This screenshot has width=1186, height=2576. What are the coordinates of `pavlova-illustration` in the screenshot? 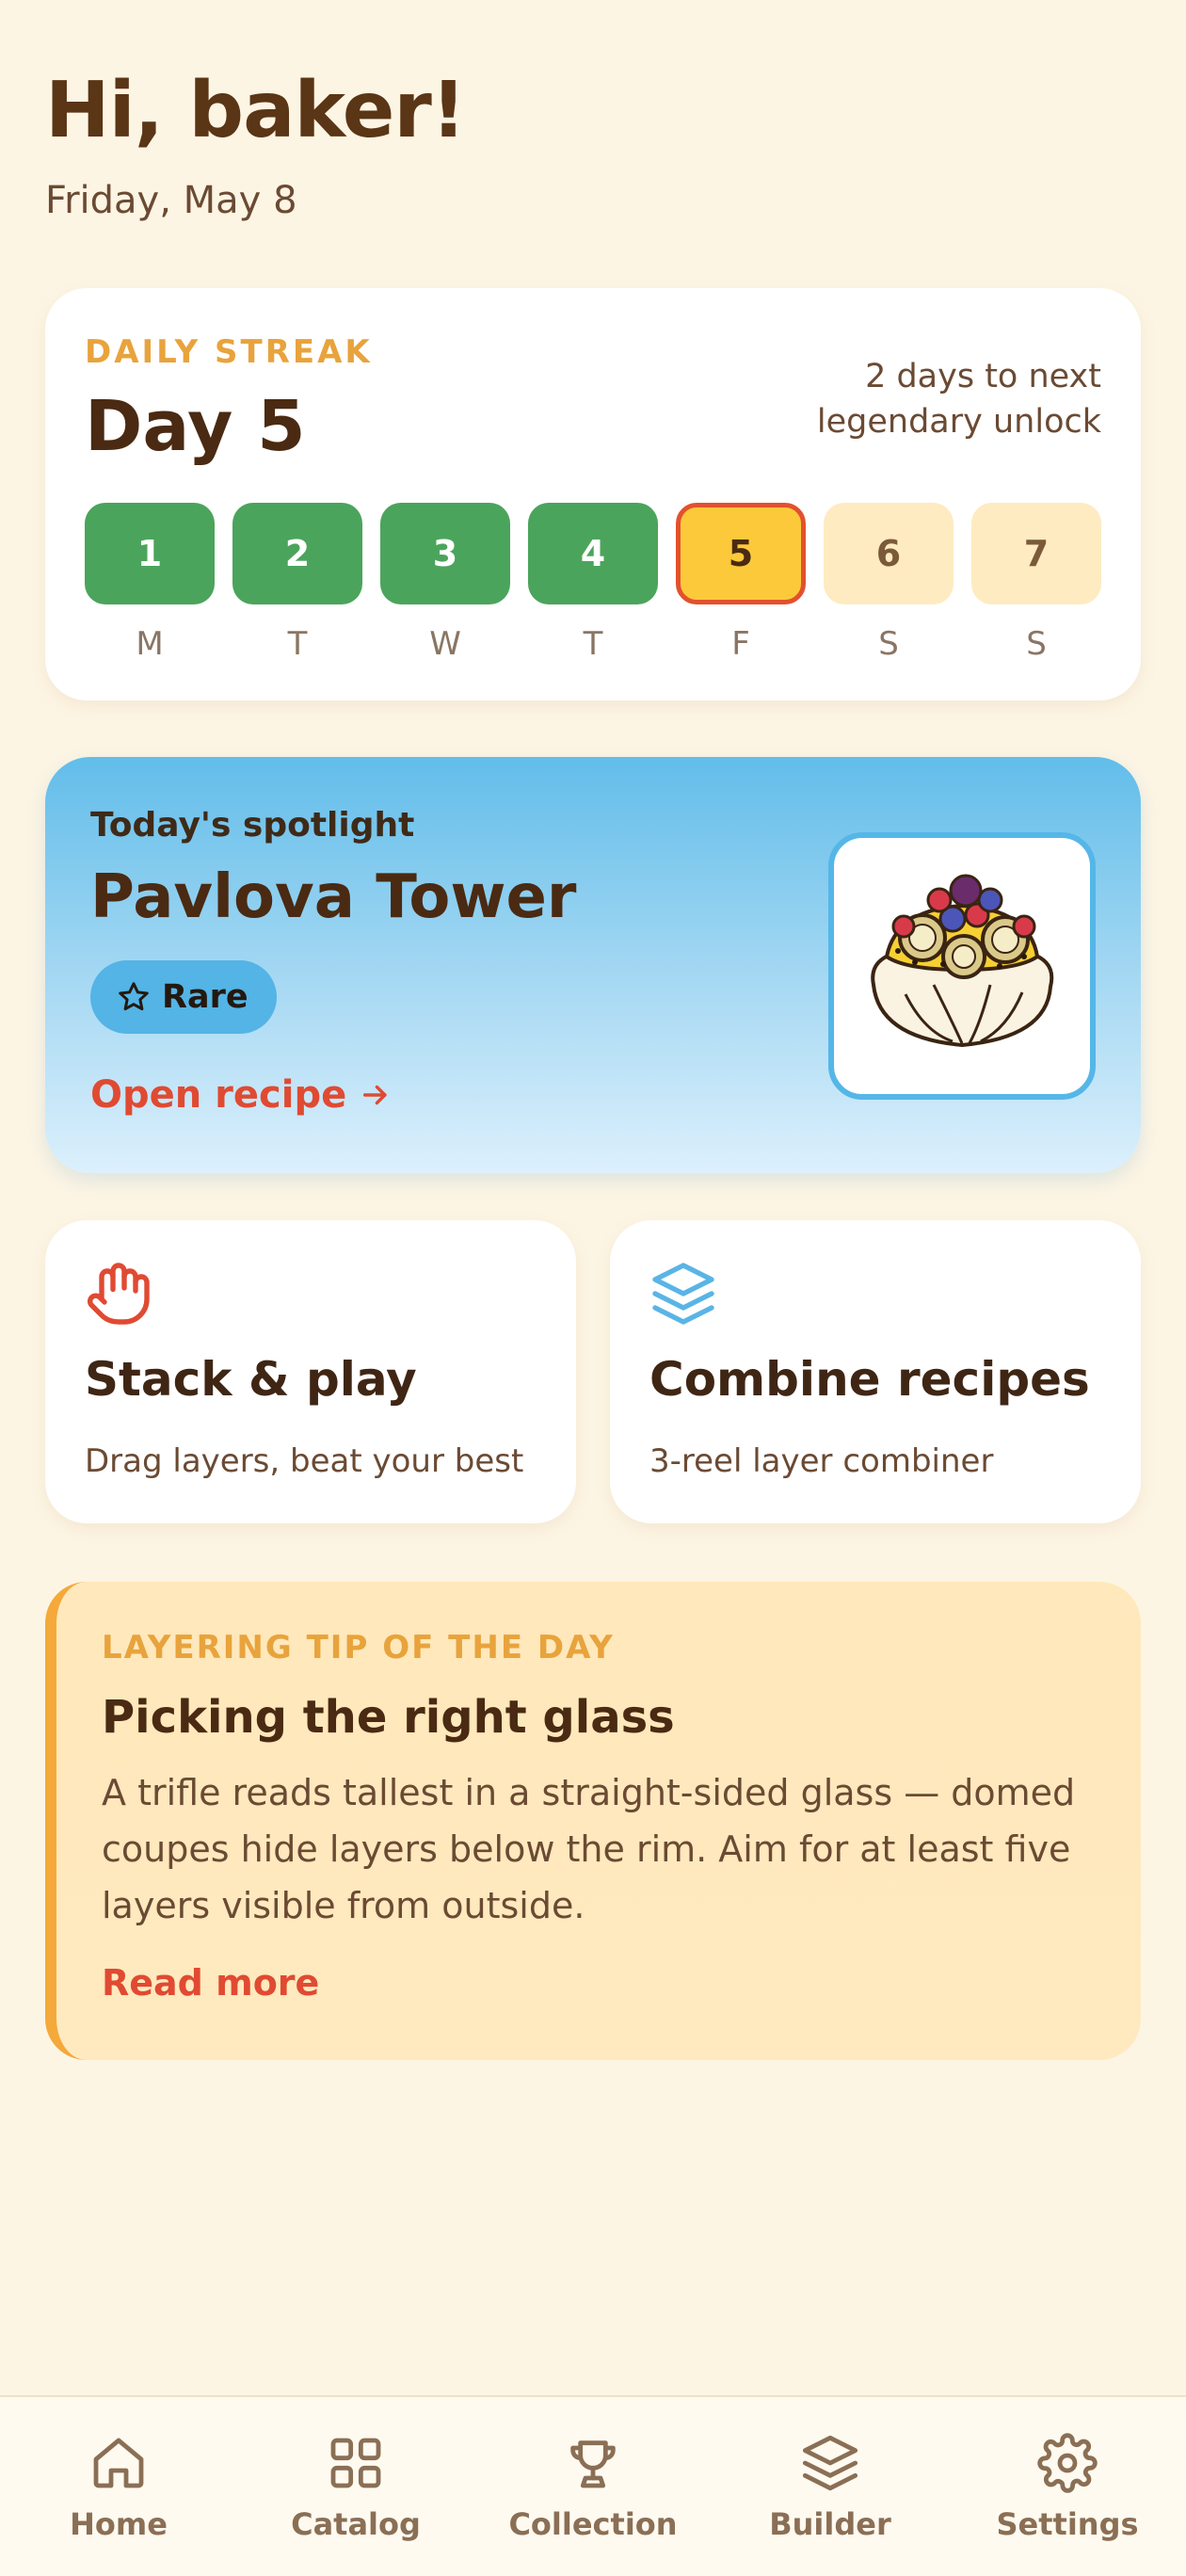 It's located at (962, 961).